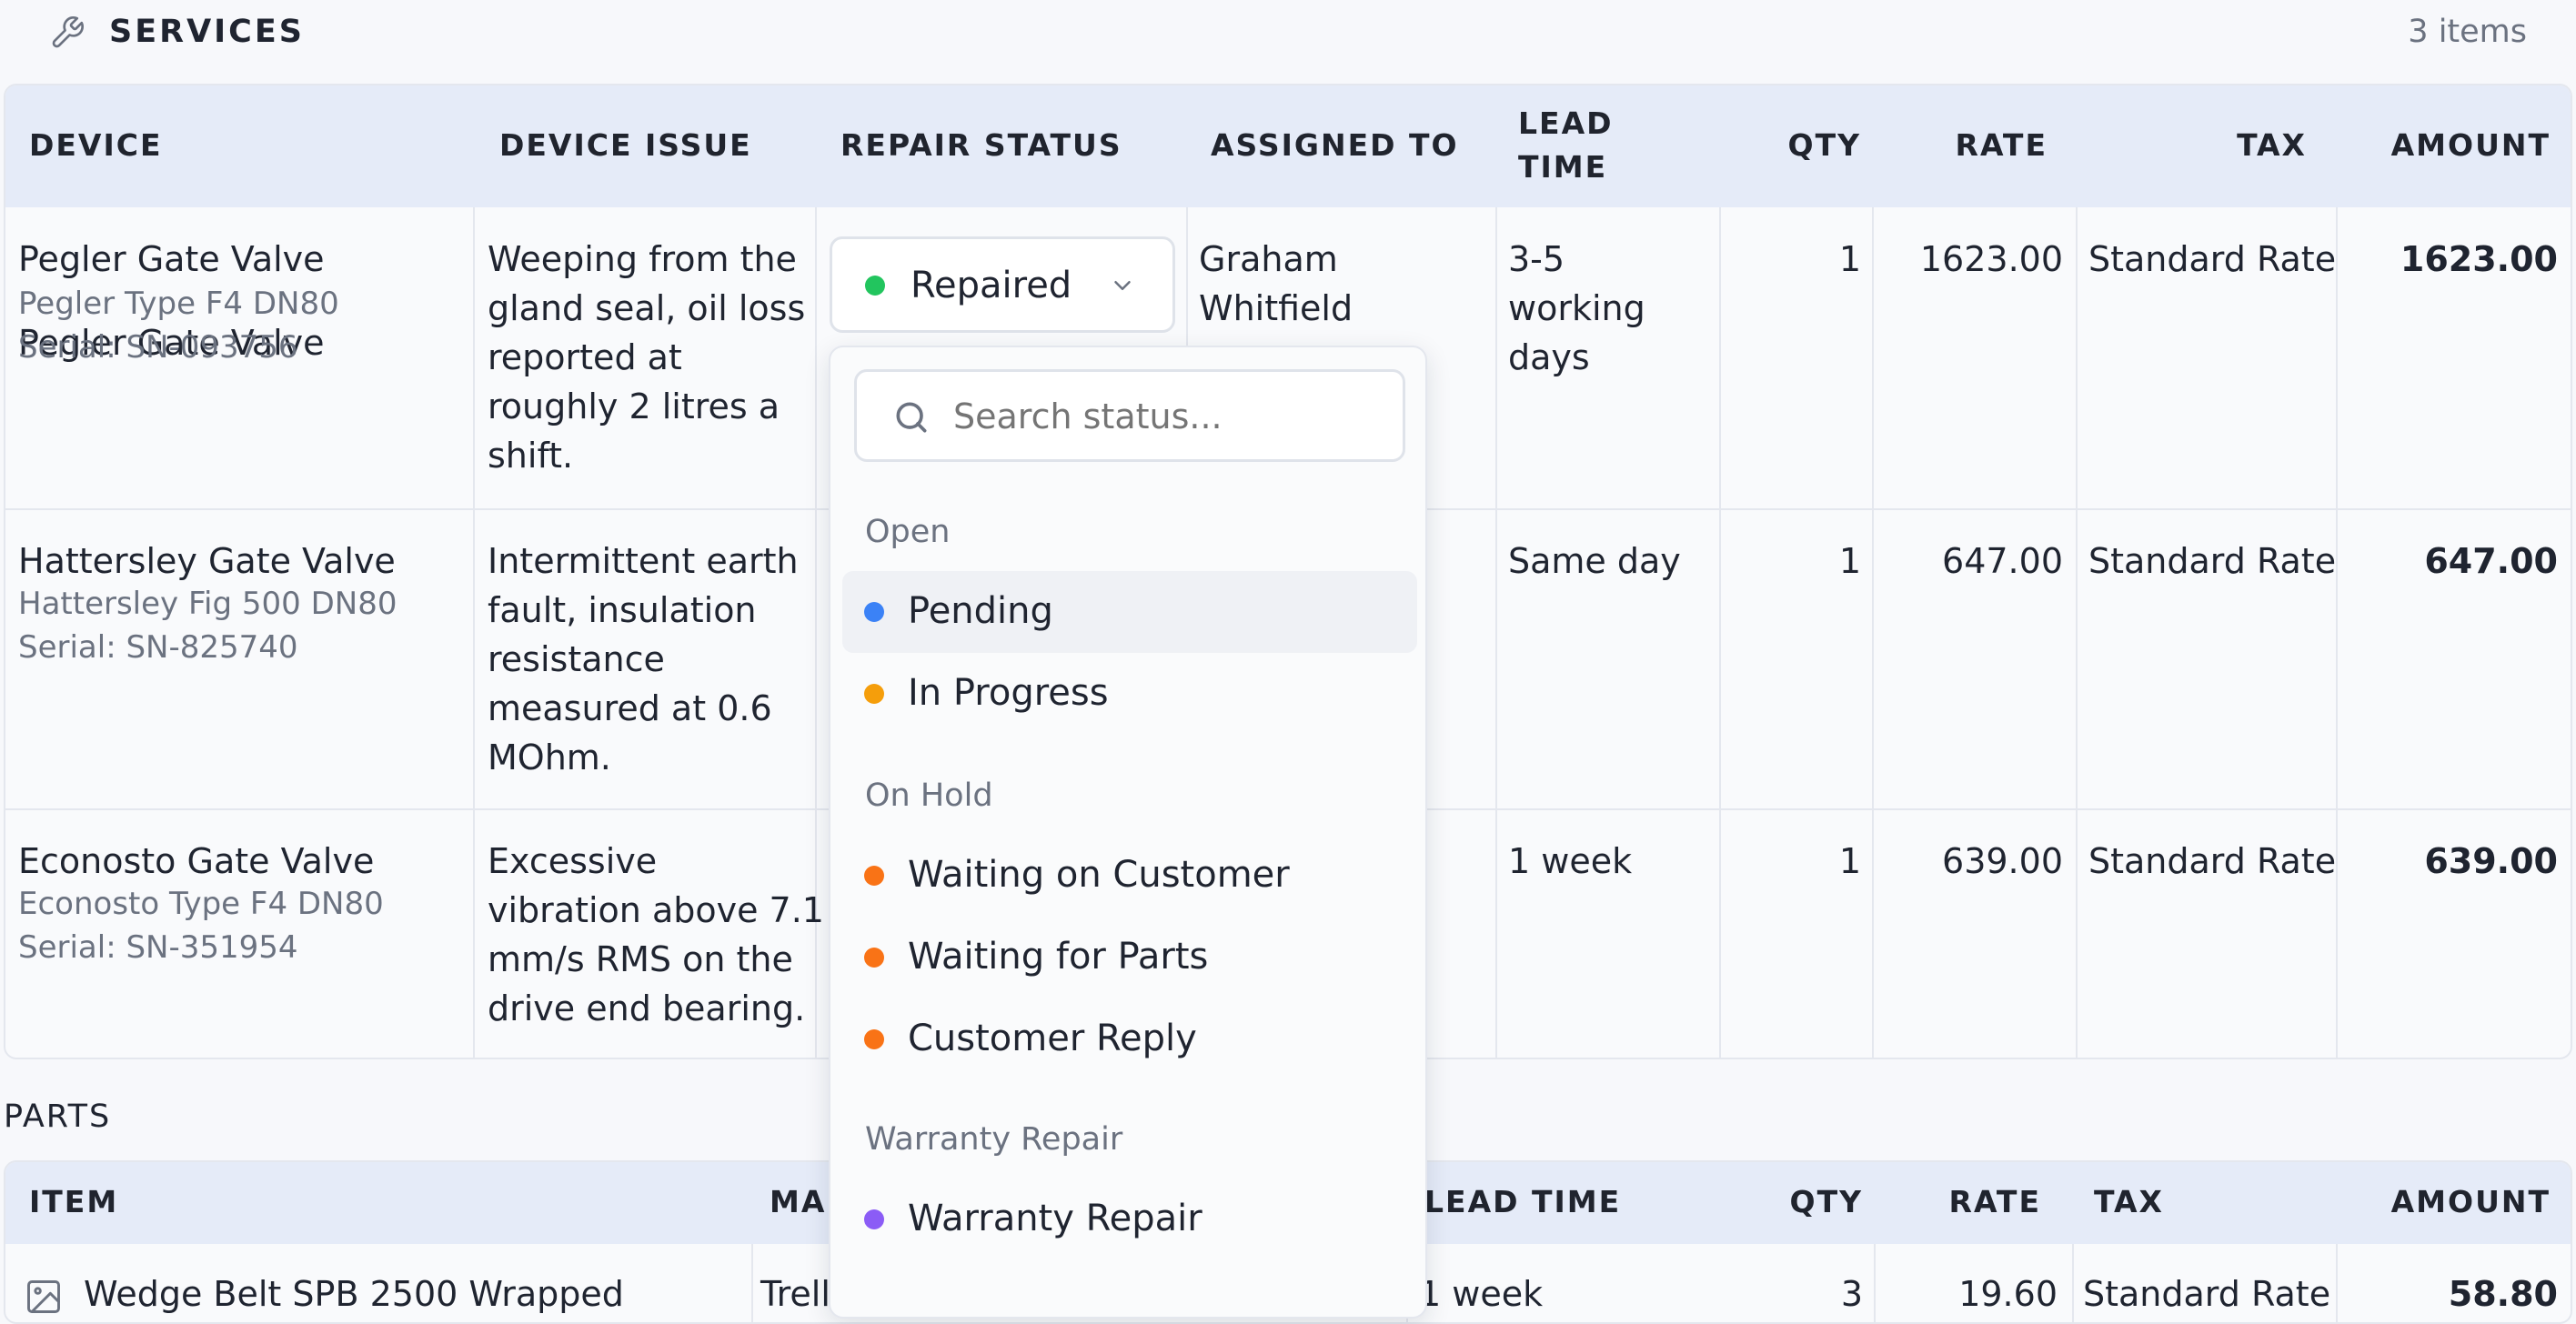 The height and width of the screenshot is (1324, 2576). What do you see at coordinates (980, 611) in the screenshot?
I see `status-option-label: Pending` at bounding box center [980, 611].